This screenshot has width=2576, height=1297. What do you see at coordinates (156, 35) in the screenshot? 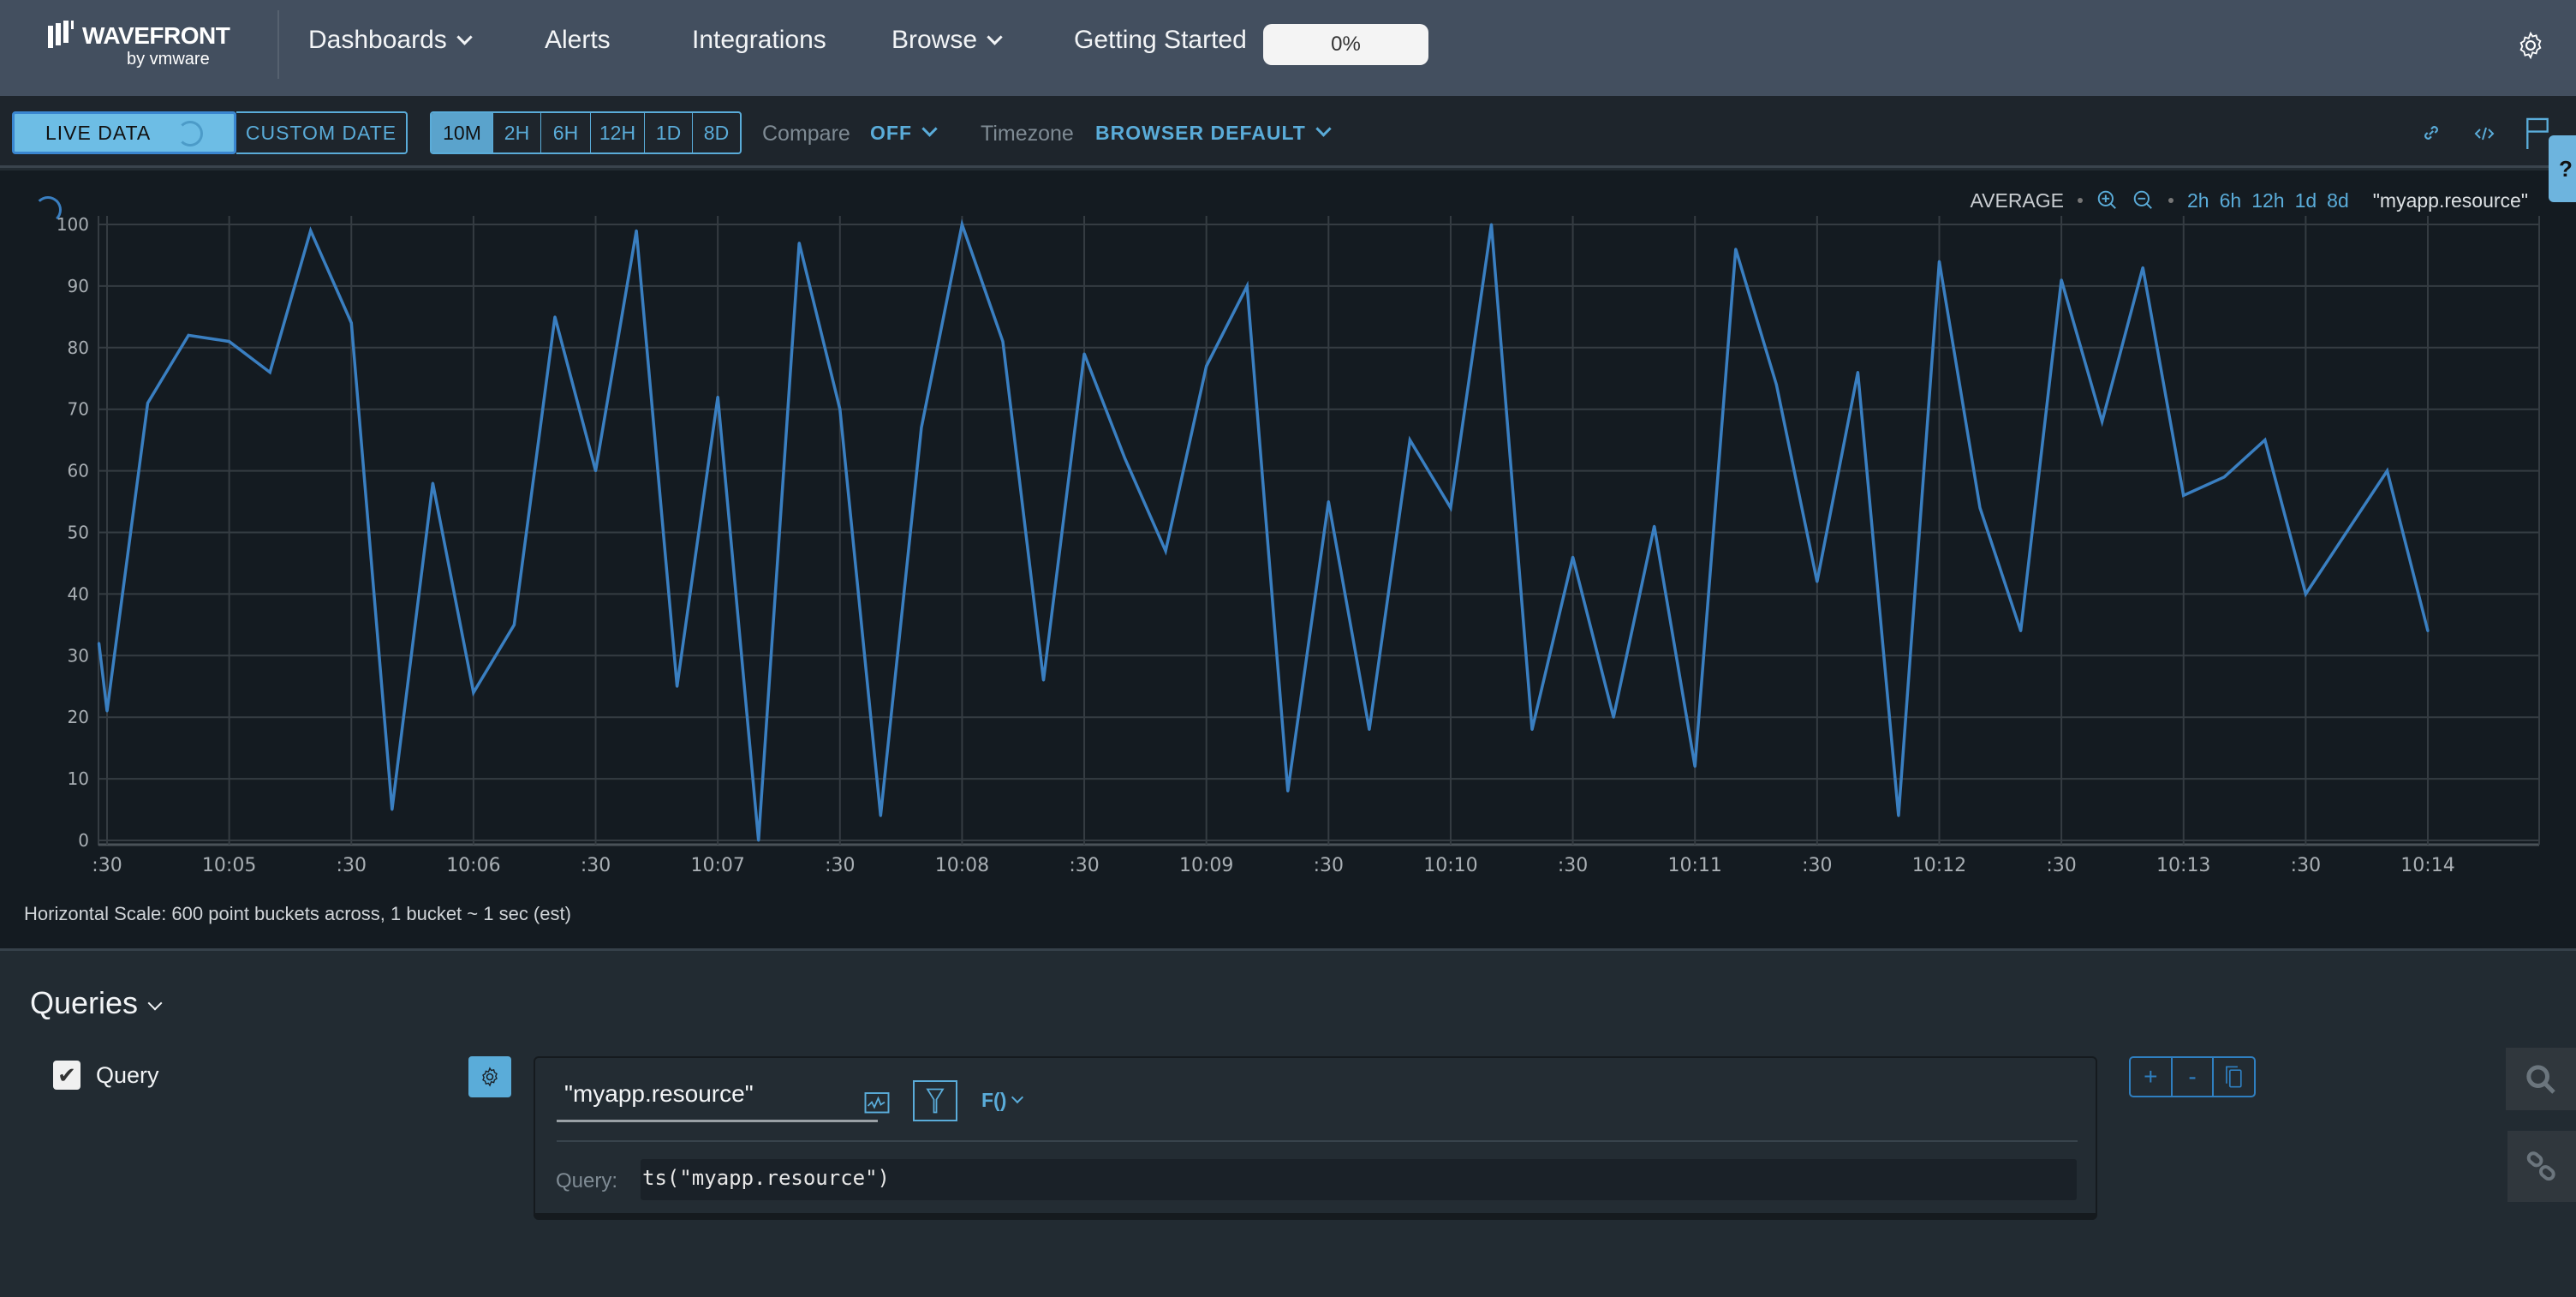
I see `logo-text: WAVEFRONT` at bounding box center [156, 35].